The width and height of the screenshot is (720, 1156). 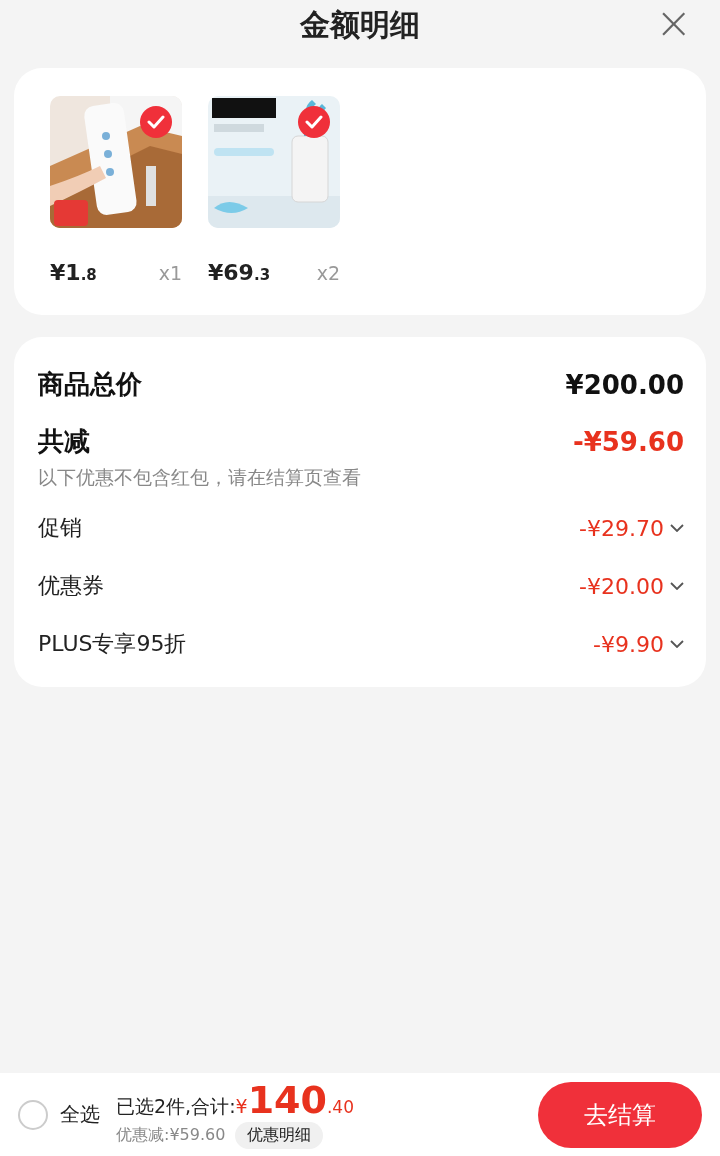 I want to click on reduction-label: 共减, so click(x=64, y=441).